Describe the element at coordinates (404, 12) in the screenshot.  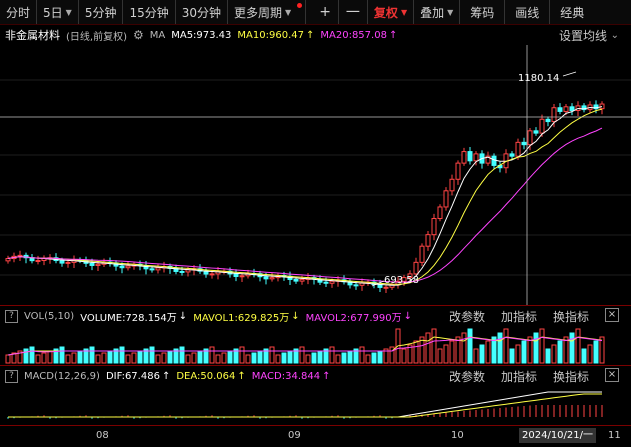
I see `chevron-down-icon: ▼` at that location.